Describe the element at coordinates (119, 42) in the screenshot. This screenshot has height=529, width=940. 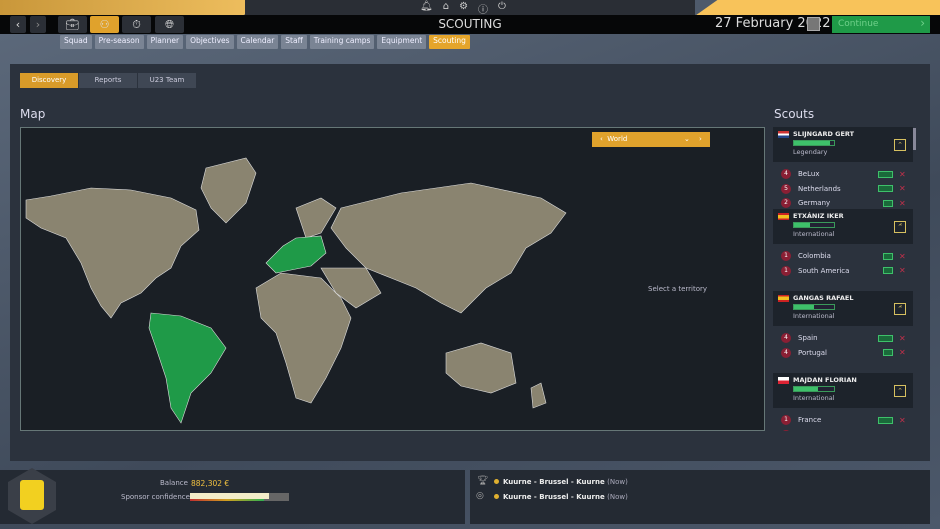
I see `submenu-pre-season: Pre-season` at that location.